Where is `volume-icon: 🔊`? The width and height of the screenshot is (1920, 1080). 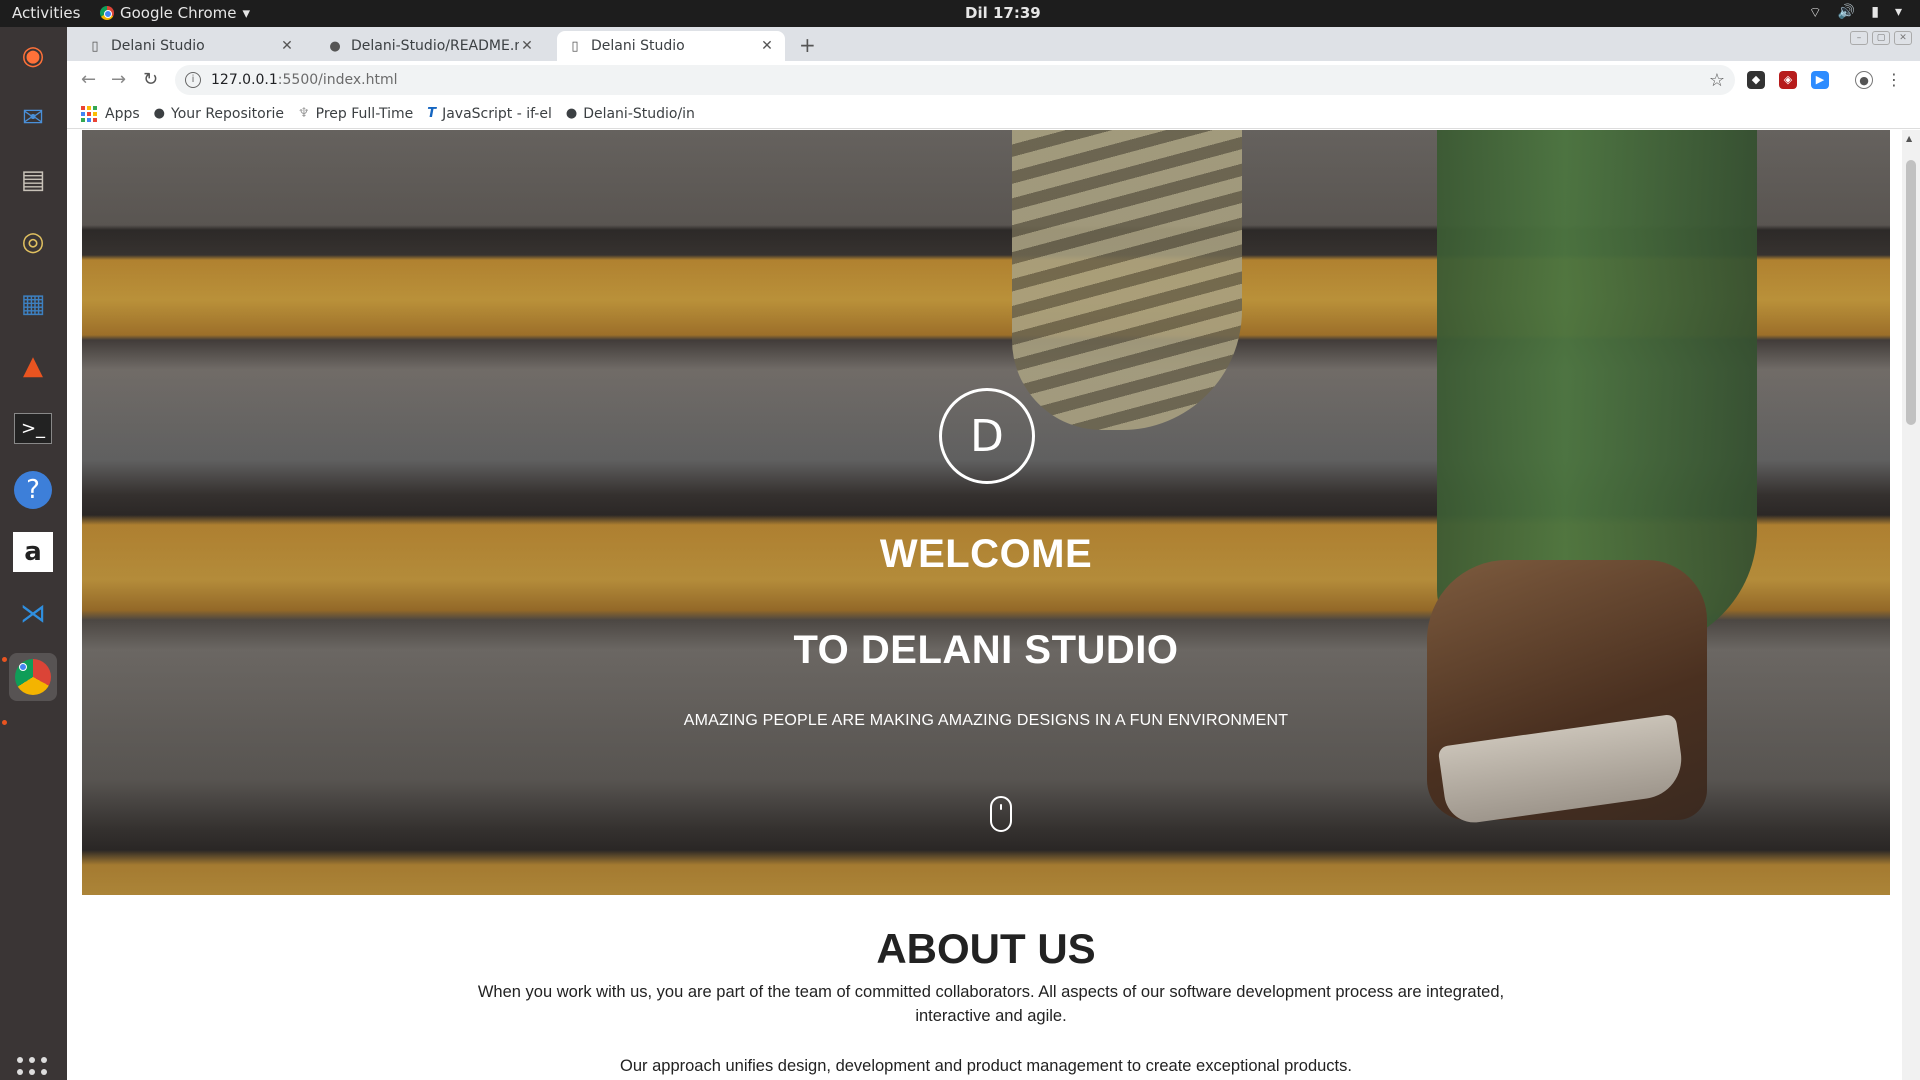
volume-icon: 🔊 is located at coordinates (1846, 12).